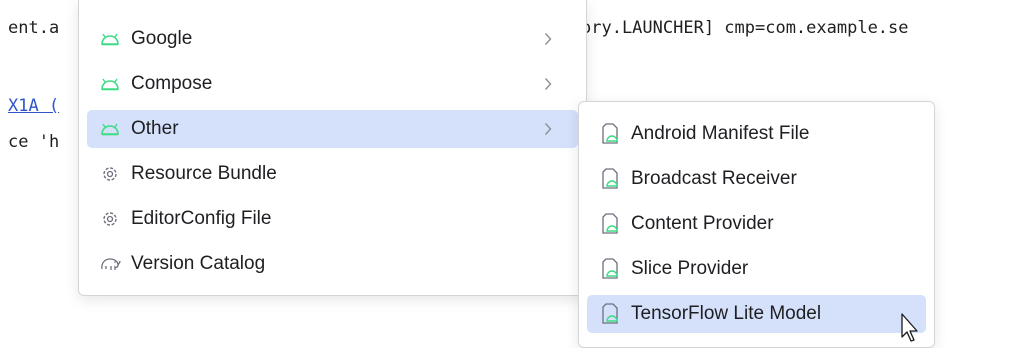 This screenshot has height=348, width=1029. What do you see at coordinates (332, 84) in the screenshot?
I see `menu-item-compose: Compose` at bounding box center [332, 84].